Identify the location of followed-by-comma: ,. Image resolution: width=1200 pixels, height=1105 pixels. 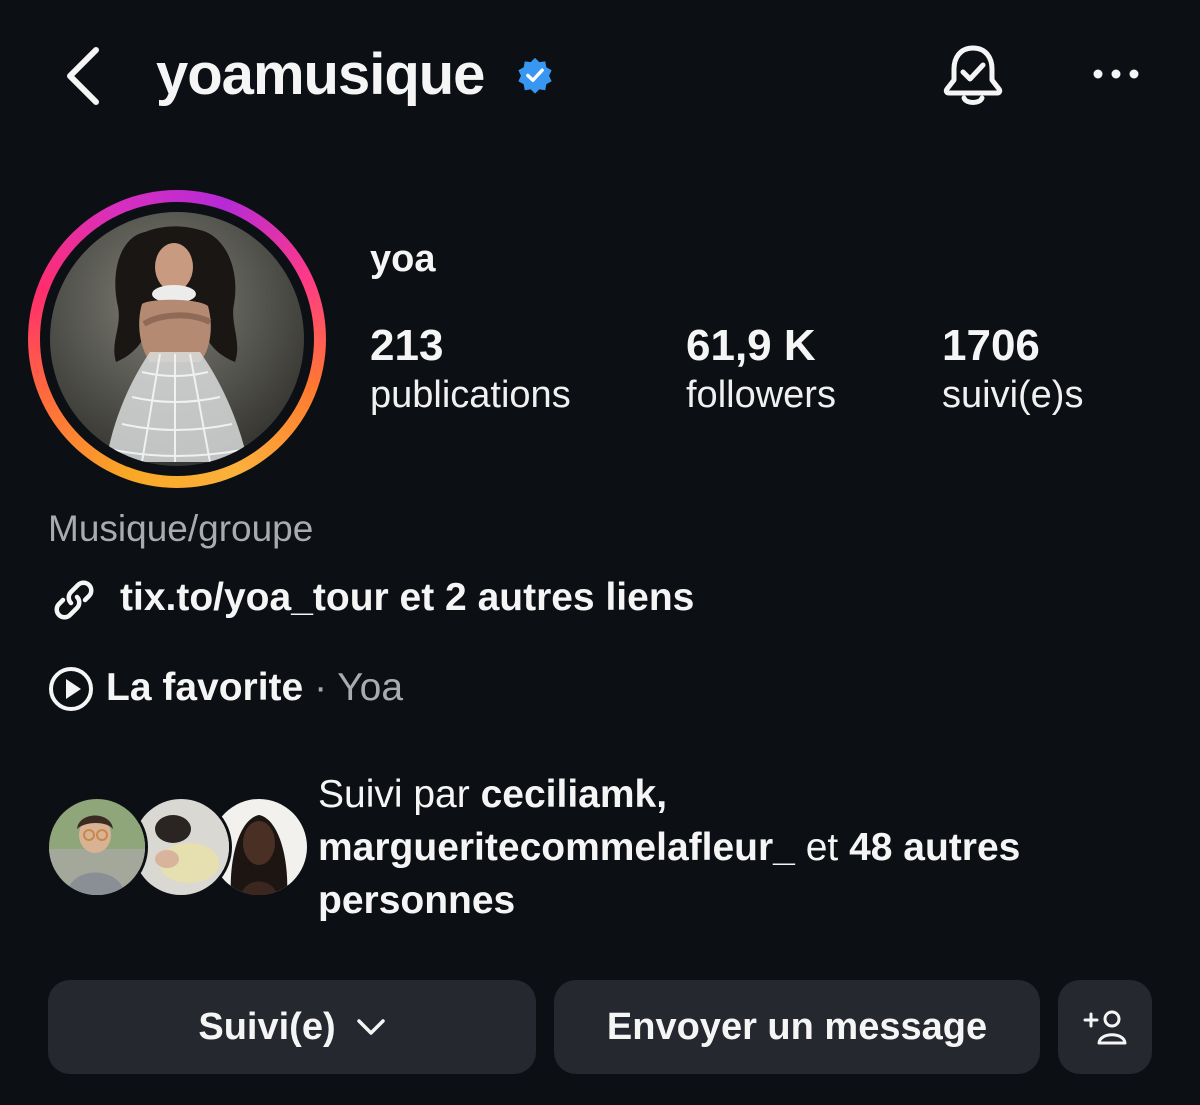
(662, 794).